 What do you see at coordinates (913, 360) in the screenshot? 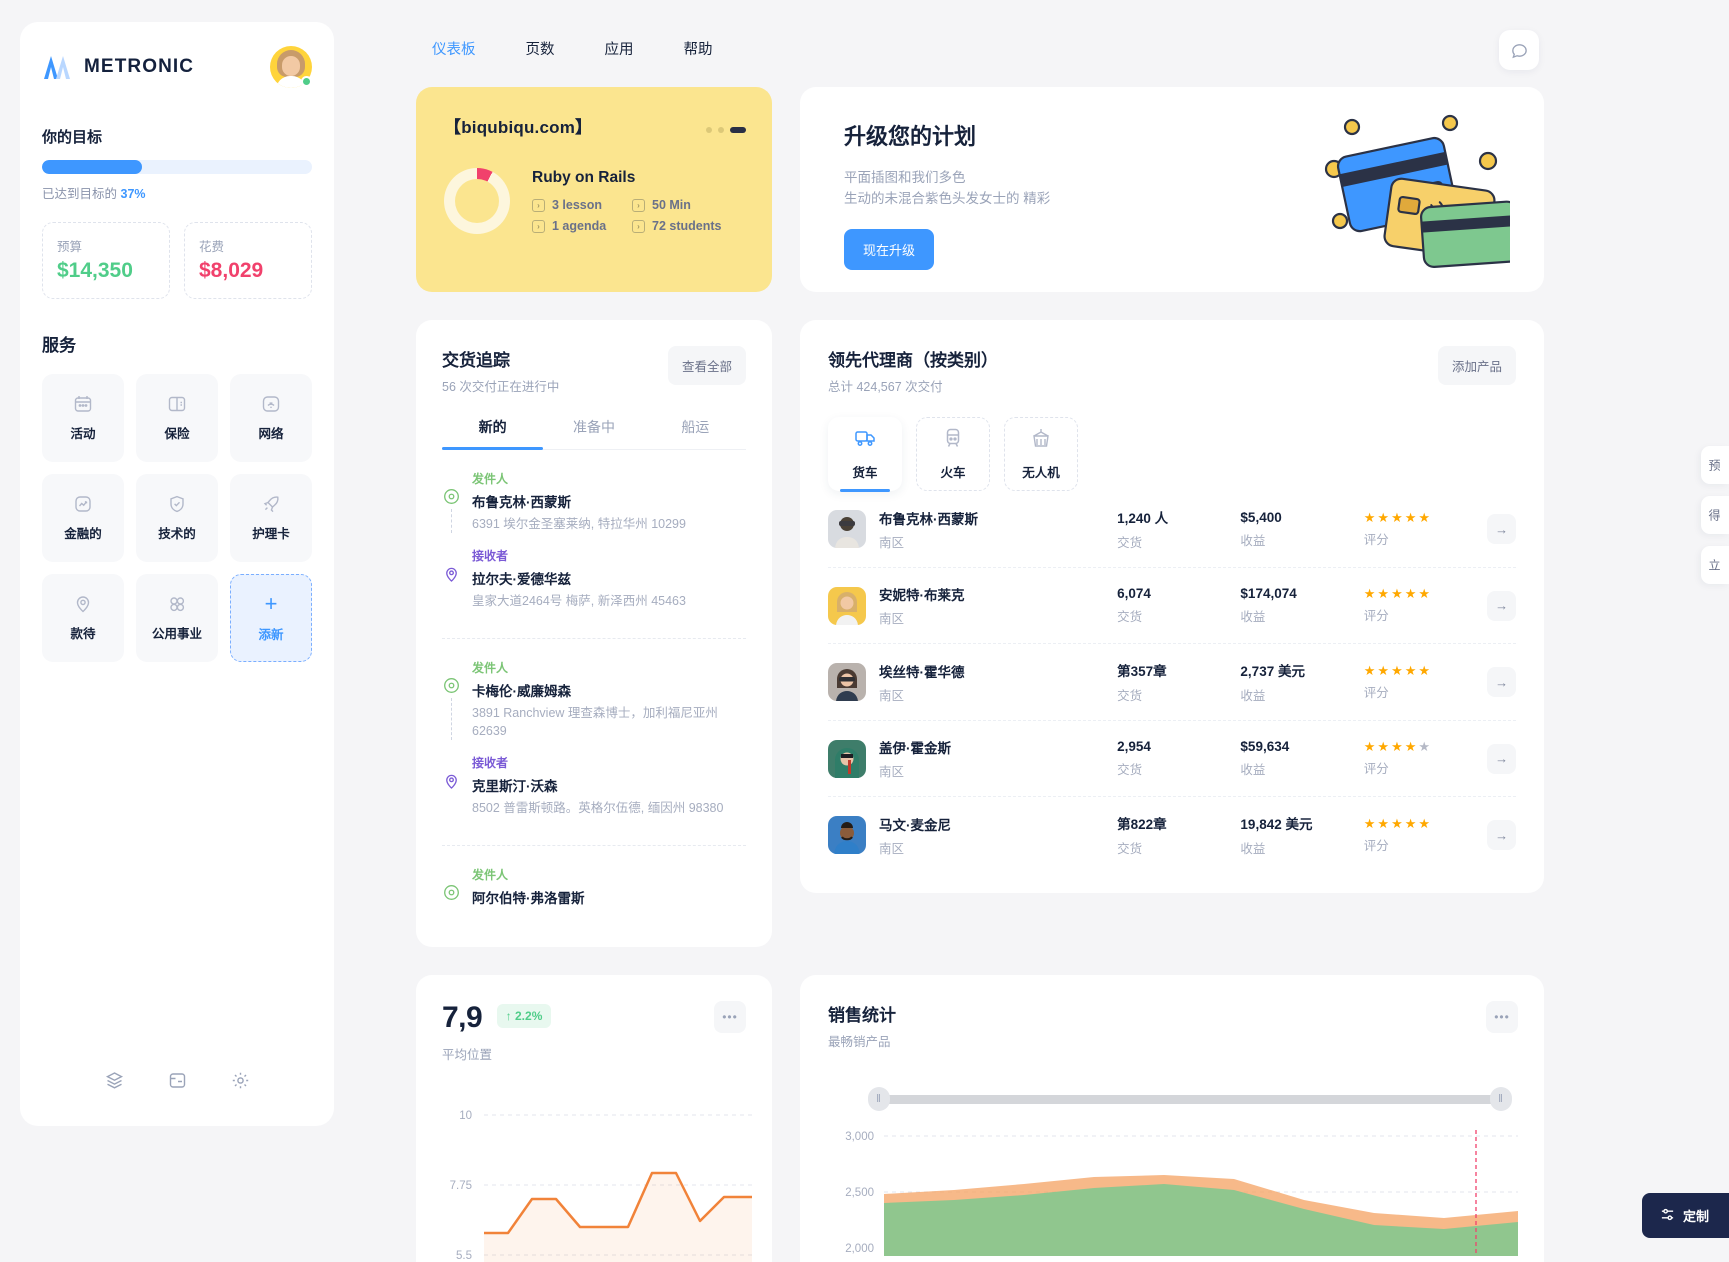
I see `agents-title: 领先代理商（按类别）` at bounding box center [913, 360].